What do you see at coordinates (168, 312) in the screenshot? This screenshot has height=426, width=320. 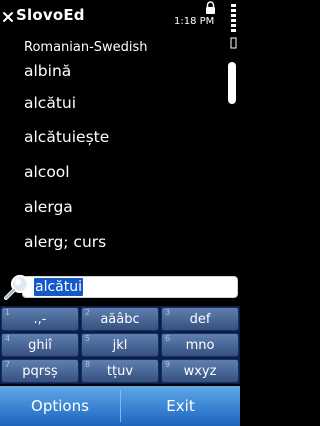 I see `key-digit: 3` at bounding box center [168, 312].